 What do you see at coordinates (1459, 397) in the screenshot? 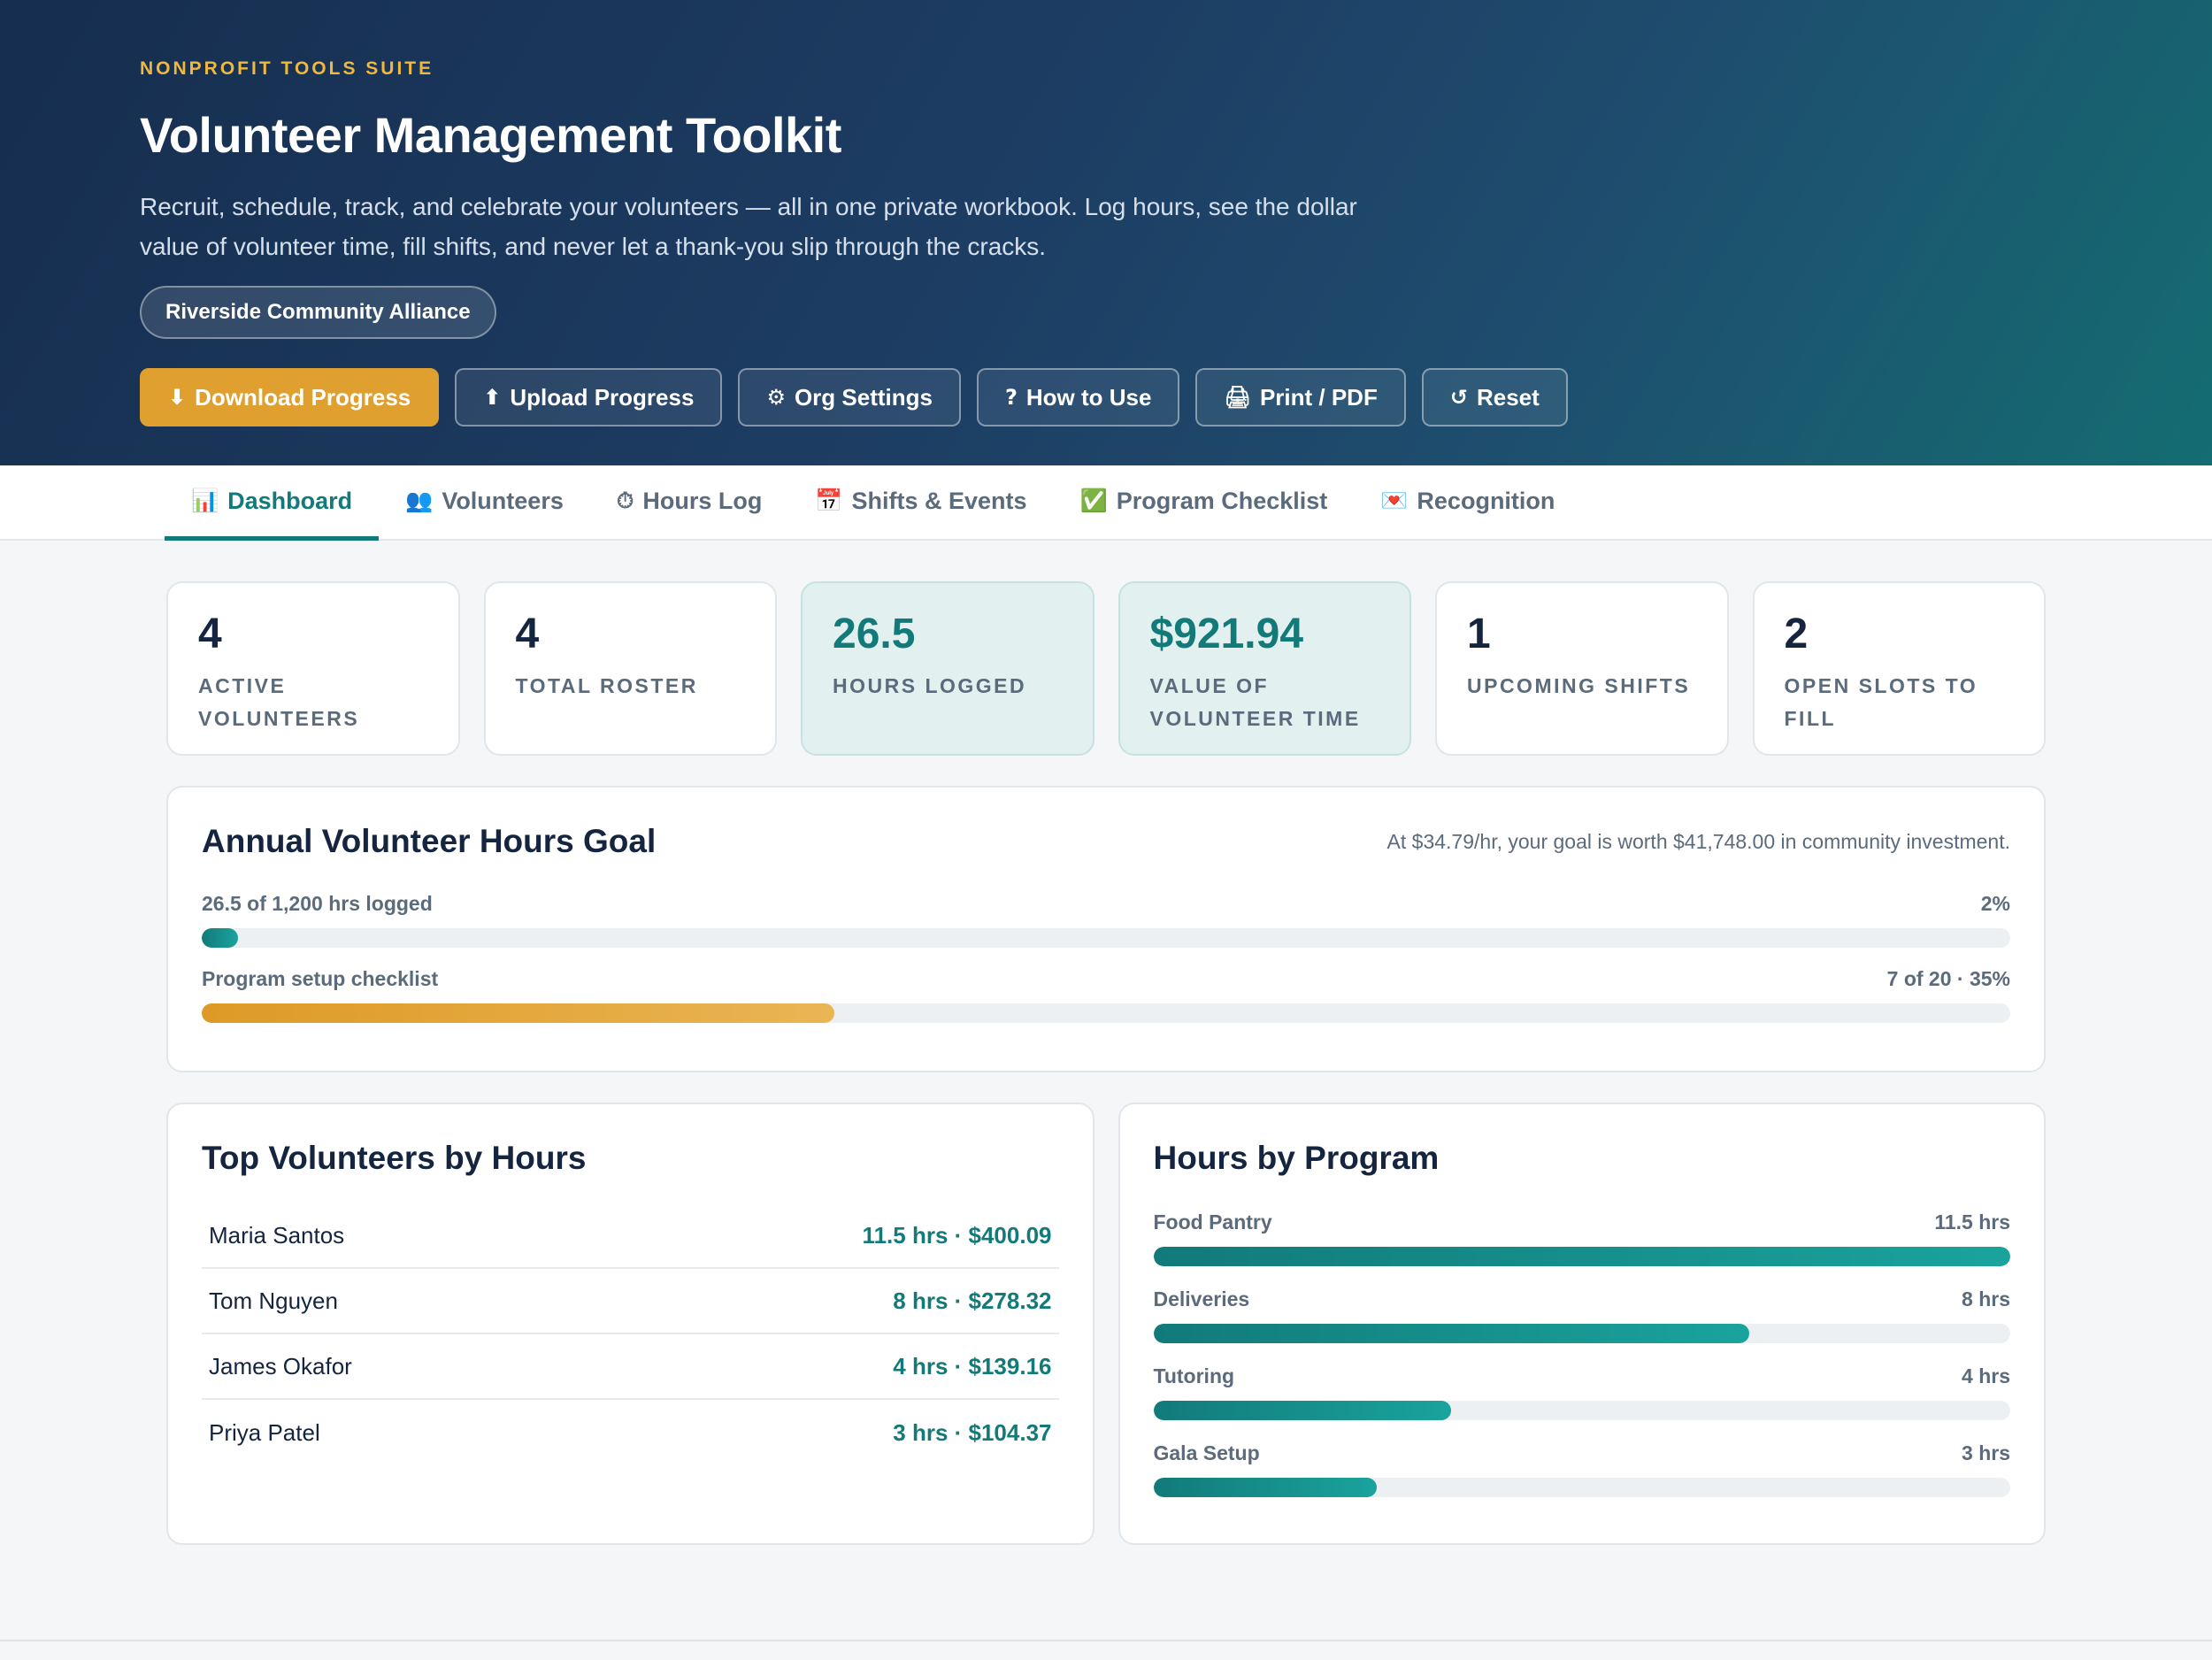
I see `reset-icon: ↺` at bounding box center [1459, 397].